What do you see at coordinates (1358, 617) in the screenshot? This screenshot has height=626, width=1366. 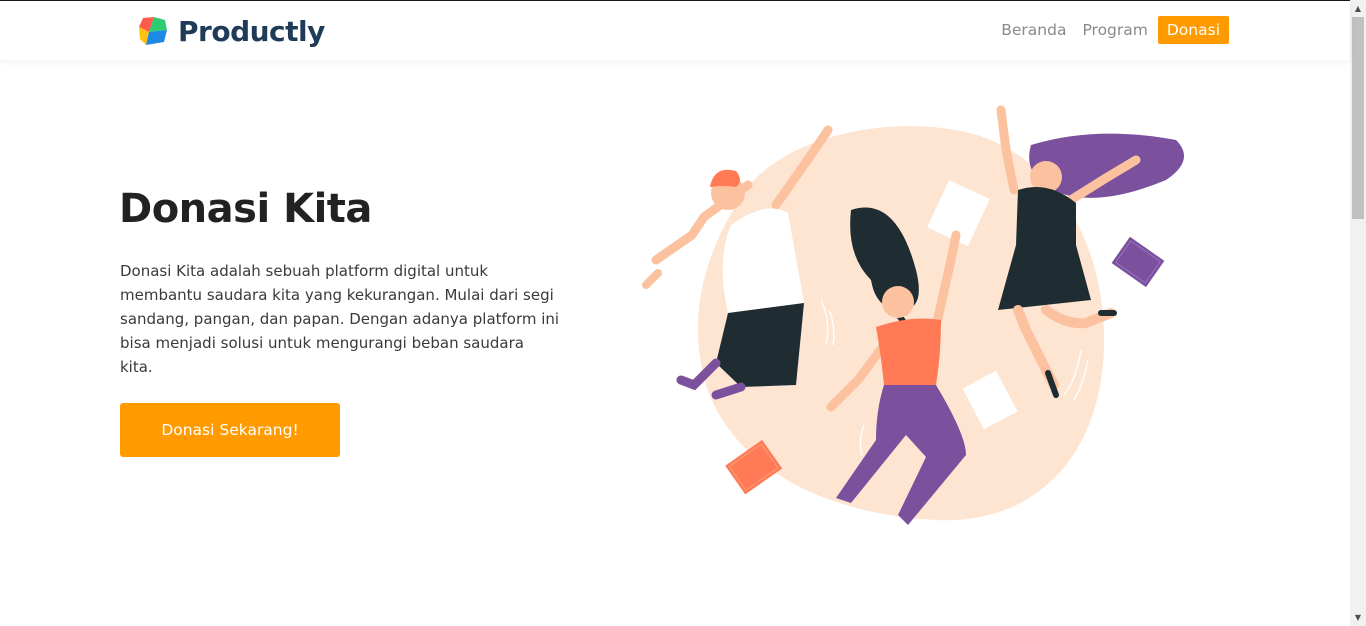 I see `arrow-down-icon: ▼` at bounding box center [1358, 617].